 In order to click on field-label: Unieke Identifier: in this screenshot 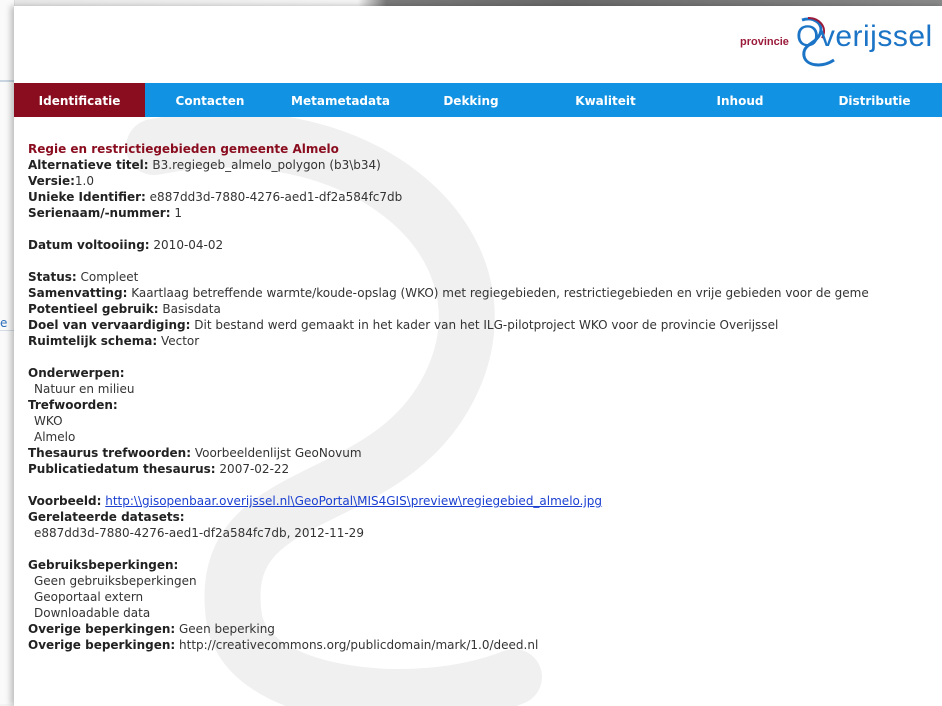, I will do `click(87, 197)`.